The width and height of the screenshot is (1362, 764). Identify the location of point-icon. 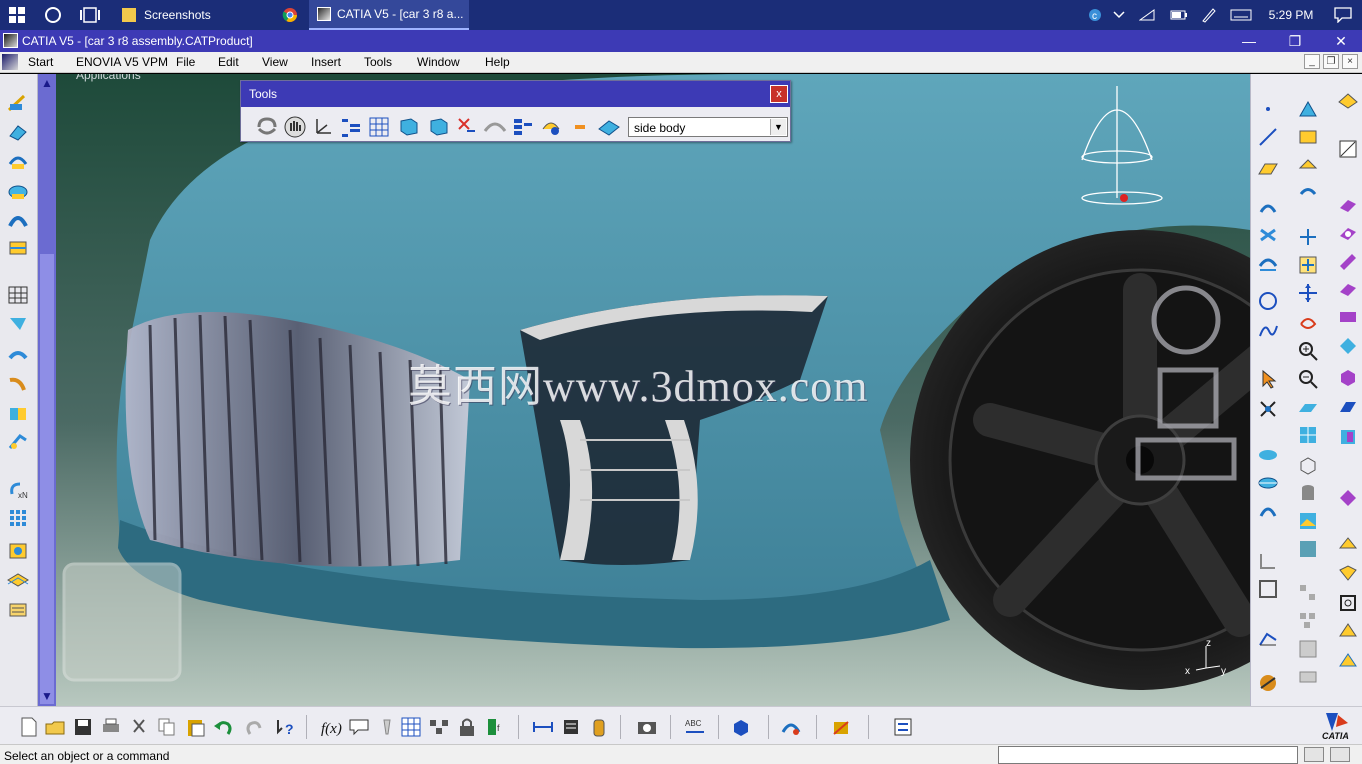
(1268, 109).